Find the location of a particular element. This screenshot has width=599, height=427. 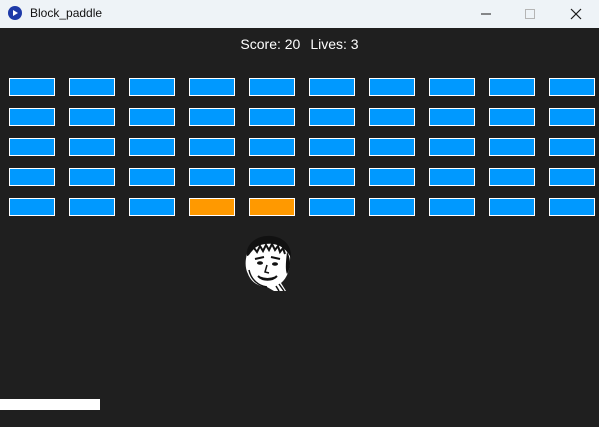

title-bar: Block_paddle is located at coordinates (299, 14).